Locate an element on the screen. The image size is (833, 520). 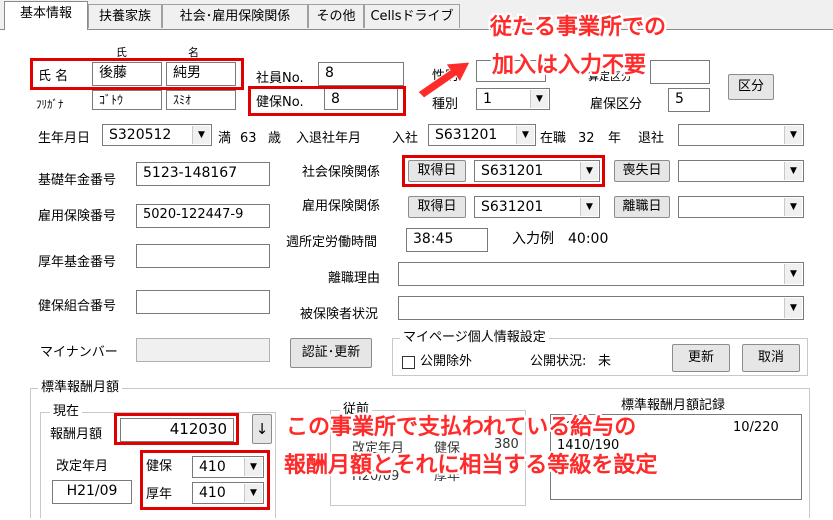
kiso-nenkin-field: 5123-148167 is located at coordinates (203, 174).